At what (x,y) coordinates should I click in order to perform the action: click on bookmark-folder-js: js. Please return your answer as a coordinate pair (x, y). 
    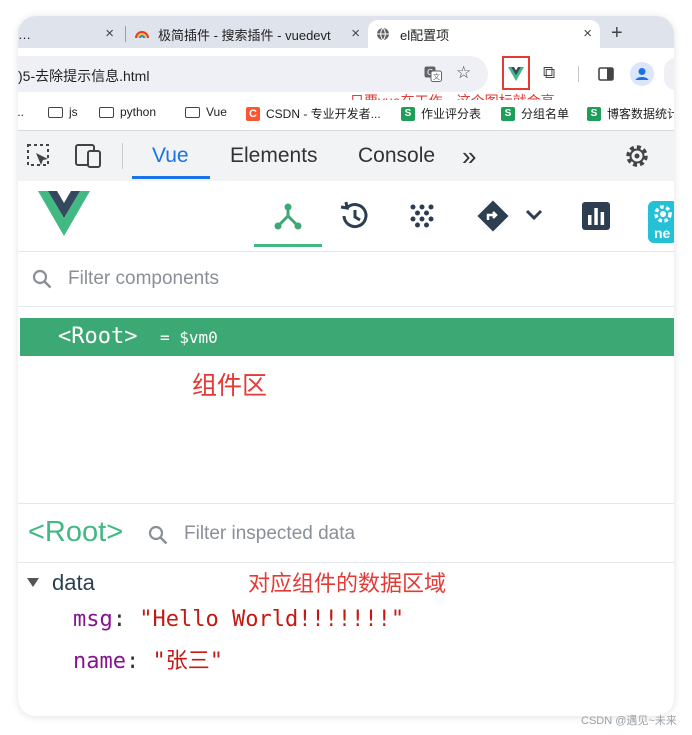
    Looking at the image, I should click on (63, 112).